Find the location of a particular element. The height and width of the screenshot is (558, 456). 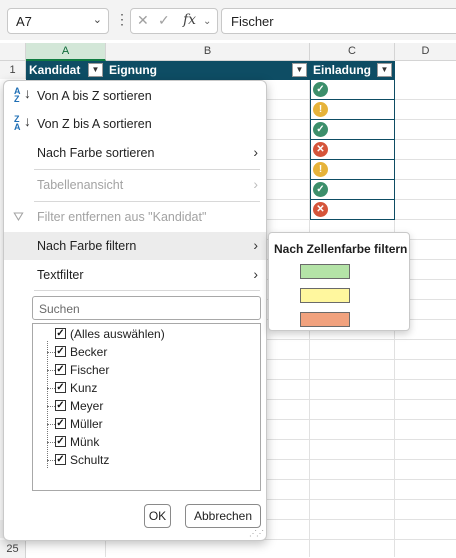

menu-label: Textfilter is located at coordinates (60, 275).